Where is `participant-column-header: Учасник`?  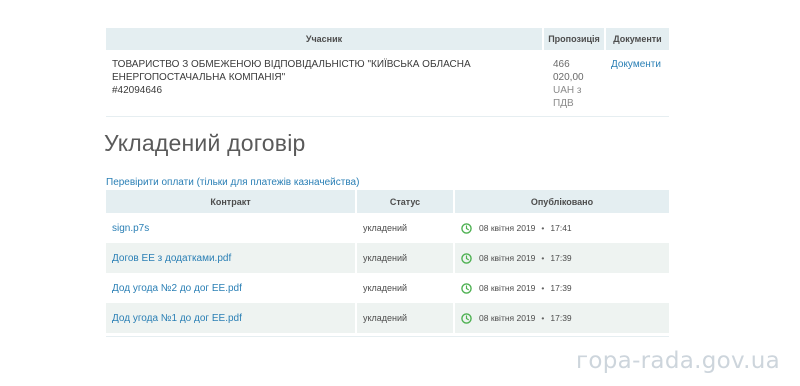
participant-column-header: Учасник is located at coordinates (325, 39).